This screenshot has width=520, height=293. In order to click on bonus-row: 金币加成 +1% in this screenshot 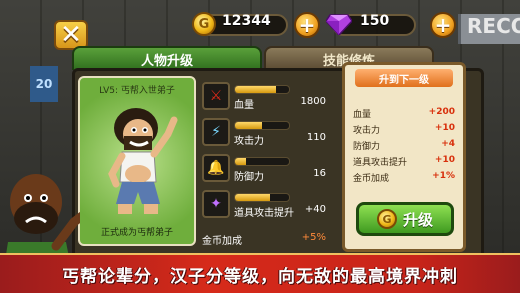, I will do `click(404, 177)`.